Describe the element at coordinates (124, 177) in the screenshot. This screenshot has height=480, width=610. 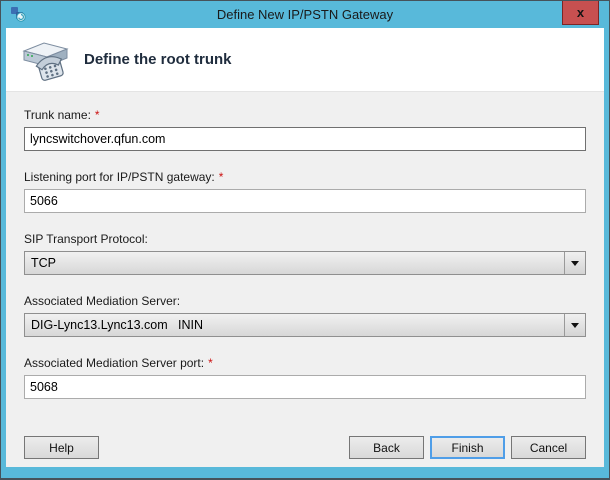
I see `listening-port-label: Listening port for IP/PSTN gateway: *` at that location.